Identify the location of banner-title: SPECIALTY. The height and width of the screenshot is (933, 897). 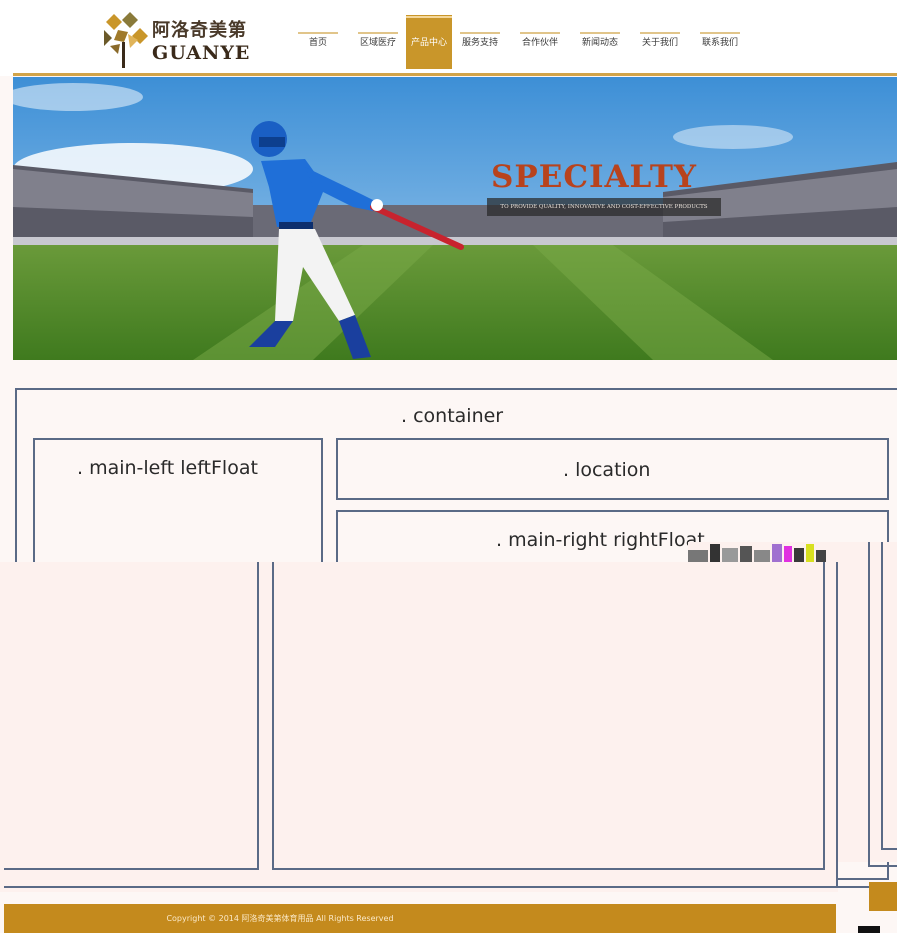
(594, 177).